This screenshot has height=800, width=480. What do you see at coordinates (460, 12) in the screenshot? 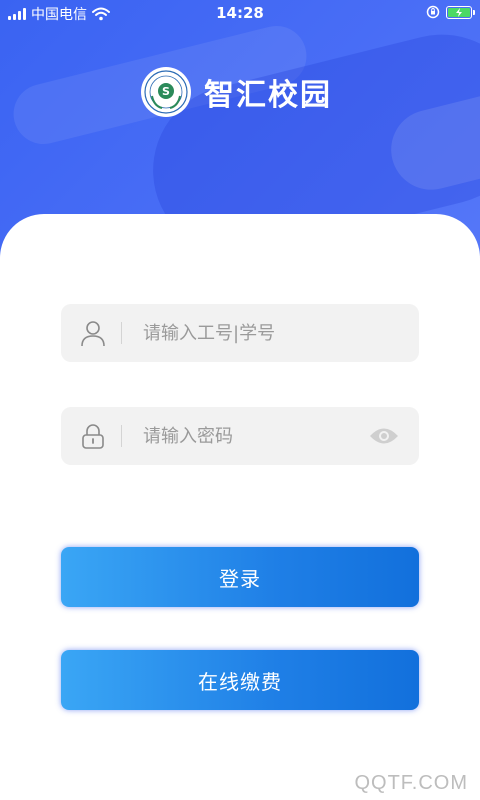
I see `battery-icon` at bounding box center [460, 12].